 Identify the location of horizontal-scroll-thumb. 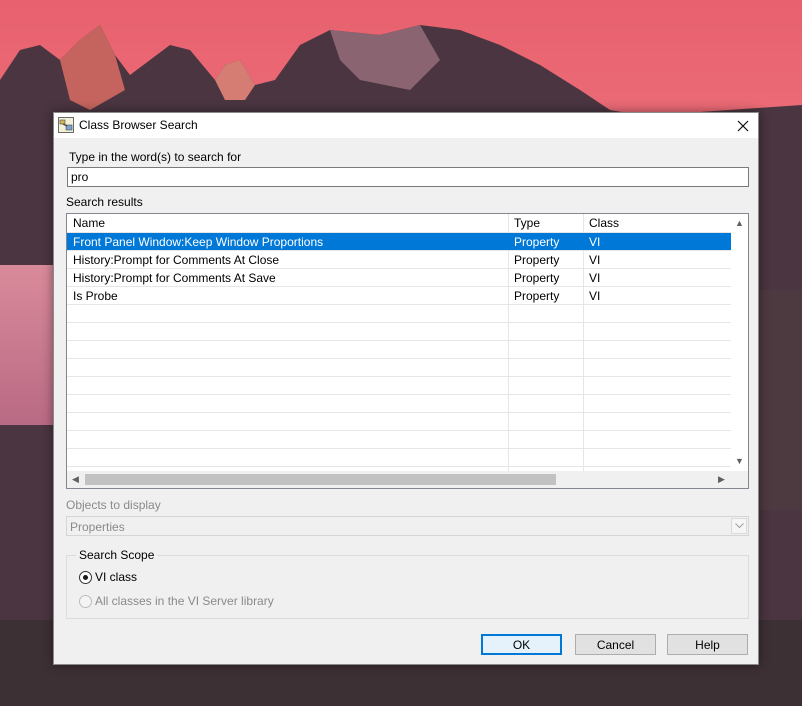
(320, 479).